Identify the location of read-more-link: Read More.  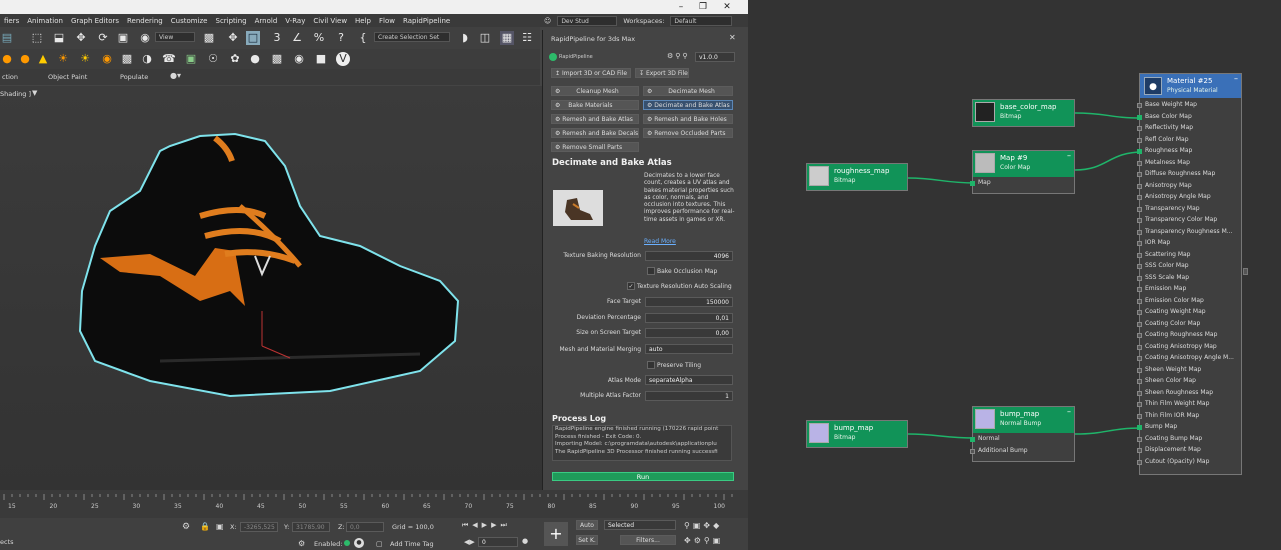
(660, 241).